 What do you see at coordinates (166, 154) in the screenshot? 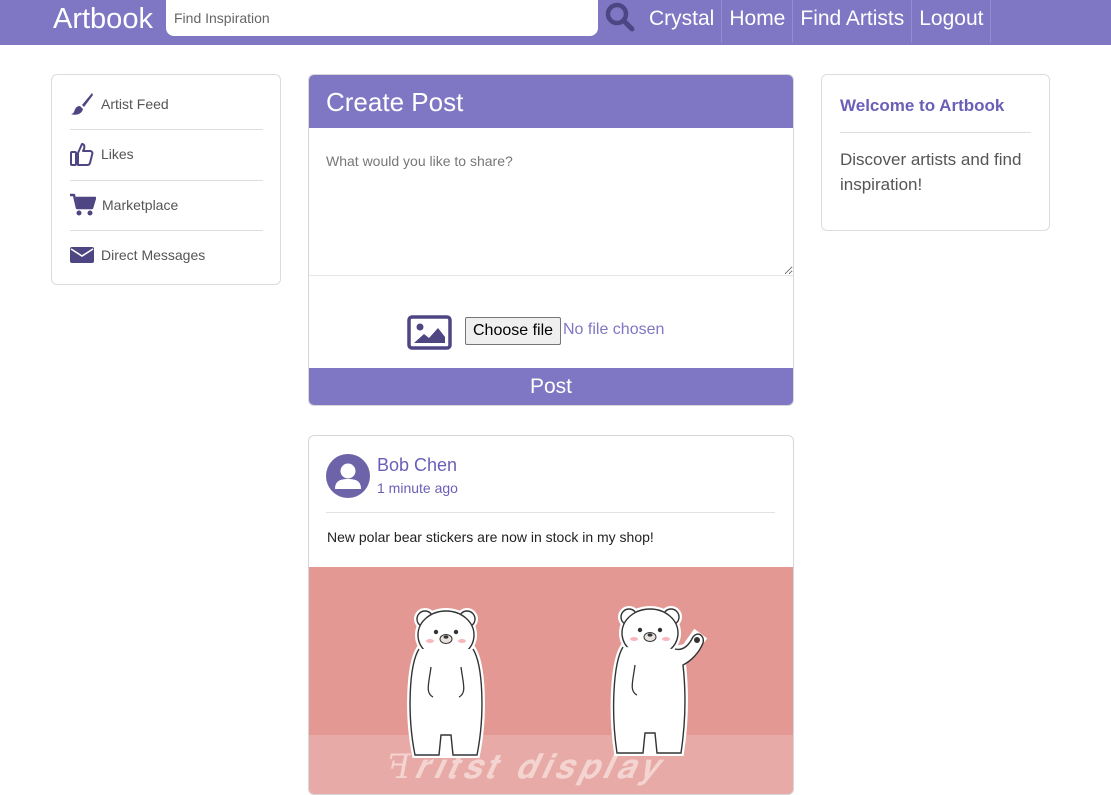
I see `sidebar-item-likes: Likes` at bounding box center [166, 154].